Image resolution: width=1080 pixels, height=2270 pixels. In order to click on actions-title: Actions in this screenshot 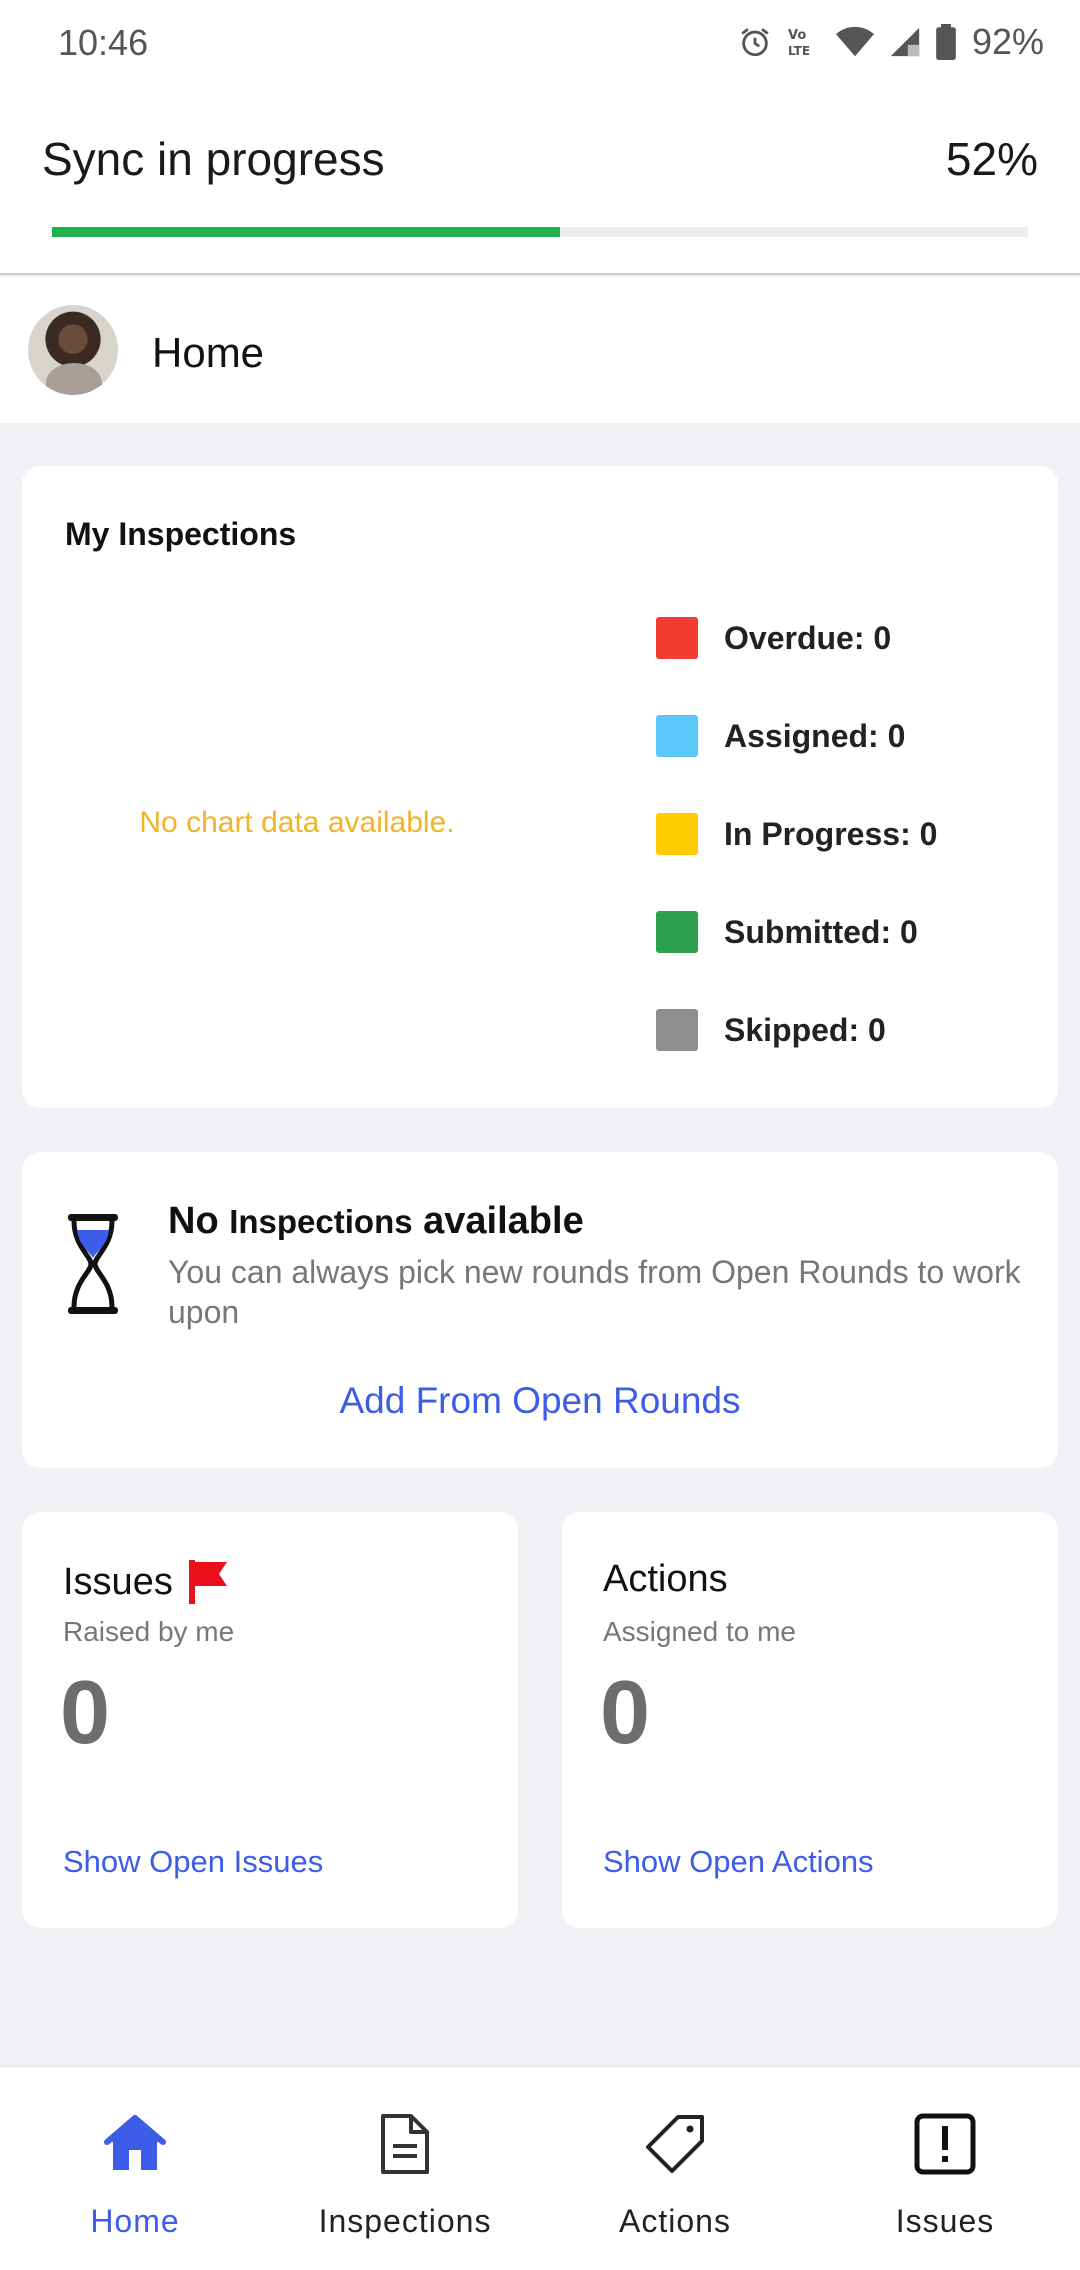, I will do `click(665, 1579)`.